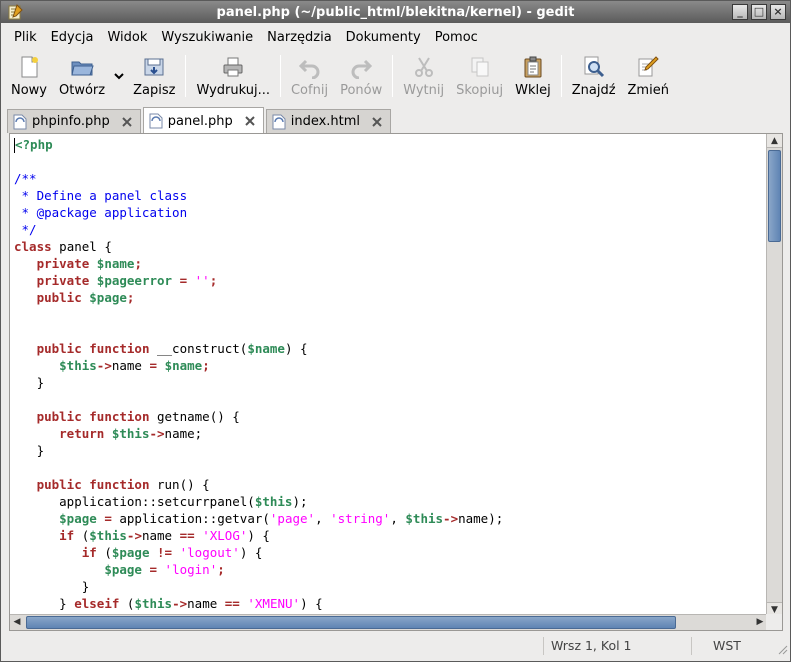  Describe the element at coordinates (101, 195) in the screenshot. I see `code-token: * Define a panel class` at that location.